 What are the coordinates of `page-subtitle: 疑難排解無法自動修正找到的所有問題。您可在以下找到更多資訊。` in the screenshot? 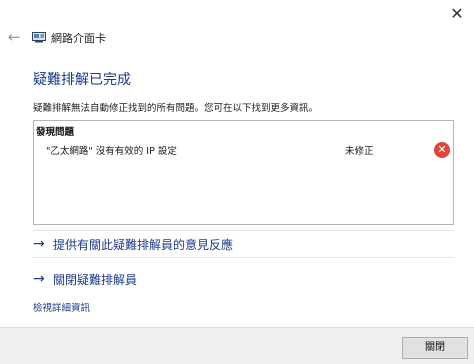 It's located at (176, 108).